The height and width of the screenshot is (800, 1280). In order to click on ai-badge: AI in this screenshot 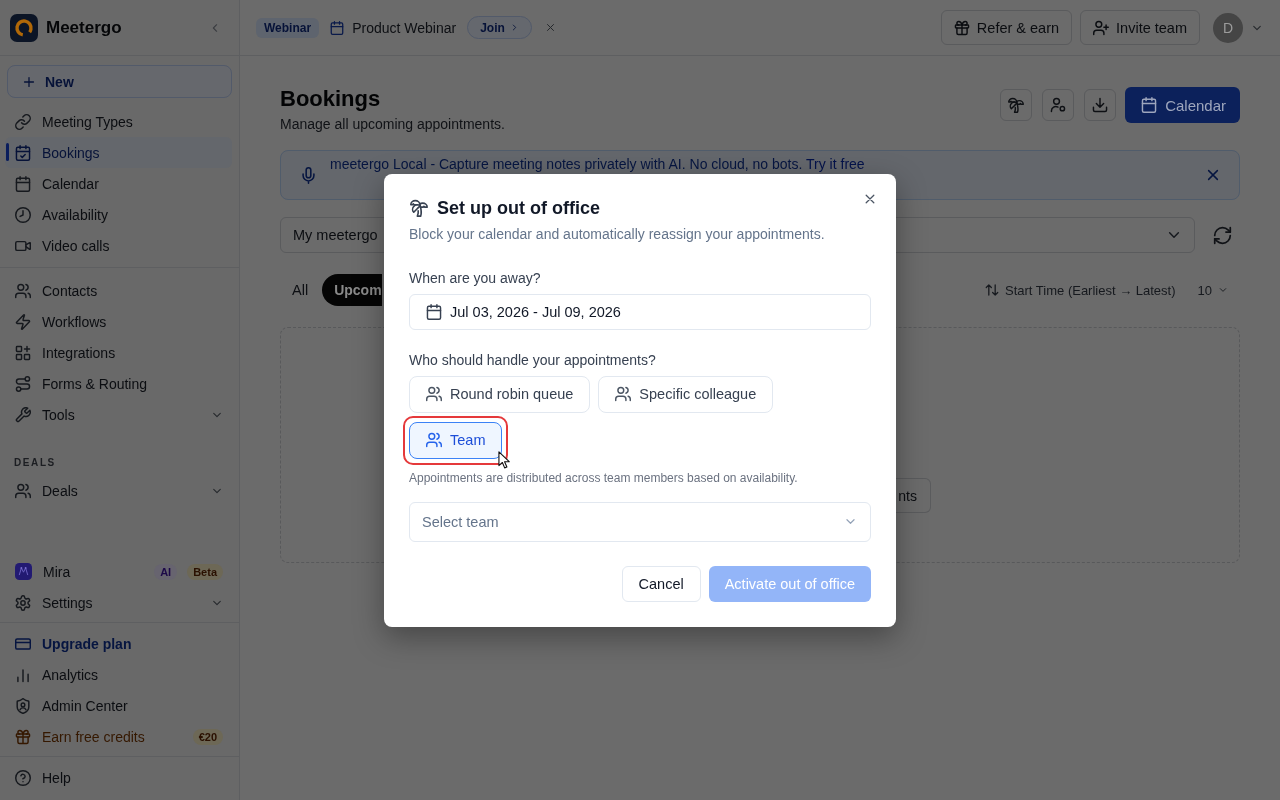, I will do `click(166, 571)`.